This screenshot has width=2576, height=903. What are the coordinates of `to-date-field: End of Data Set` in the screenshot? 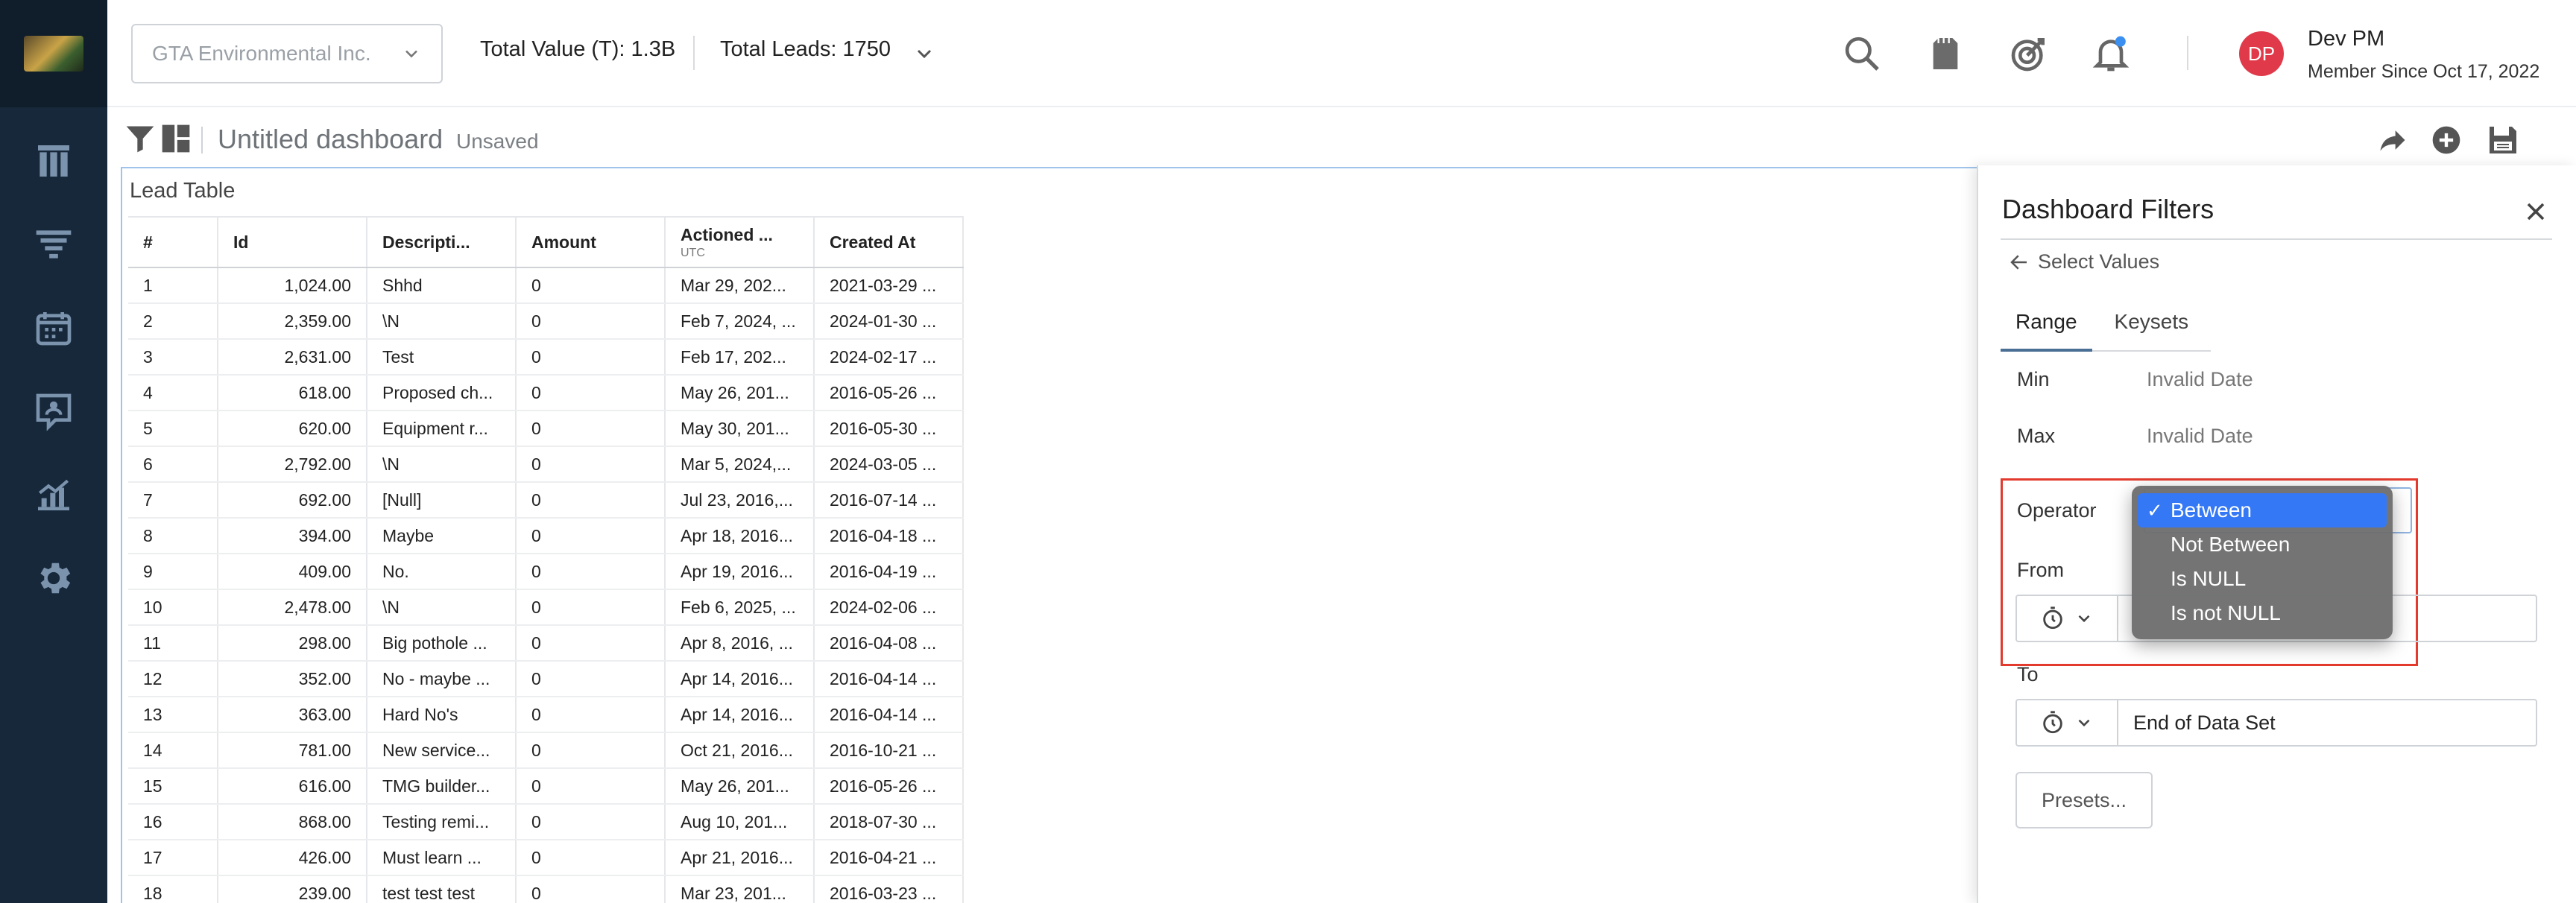 It's located at (2276, 723).